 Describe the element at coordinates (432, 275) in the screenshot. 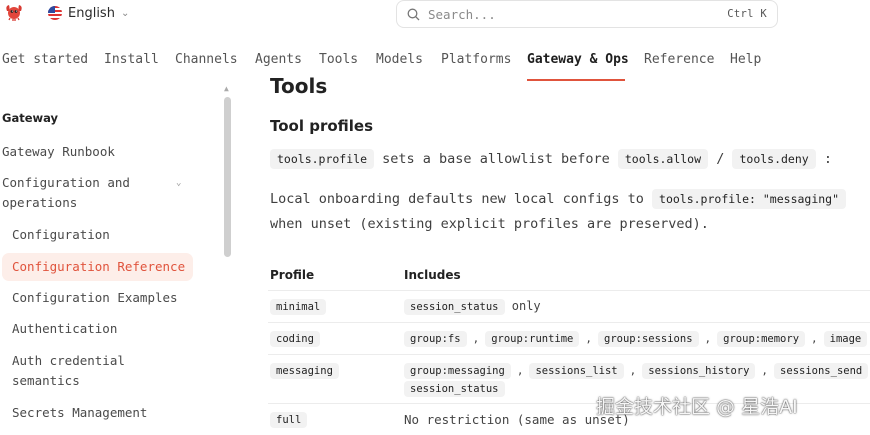

I see `table-header-includes: Includes` at that location.